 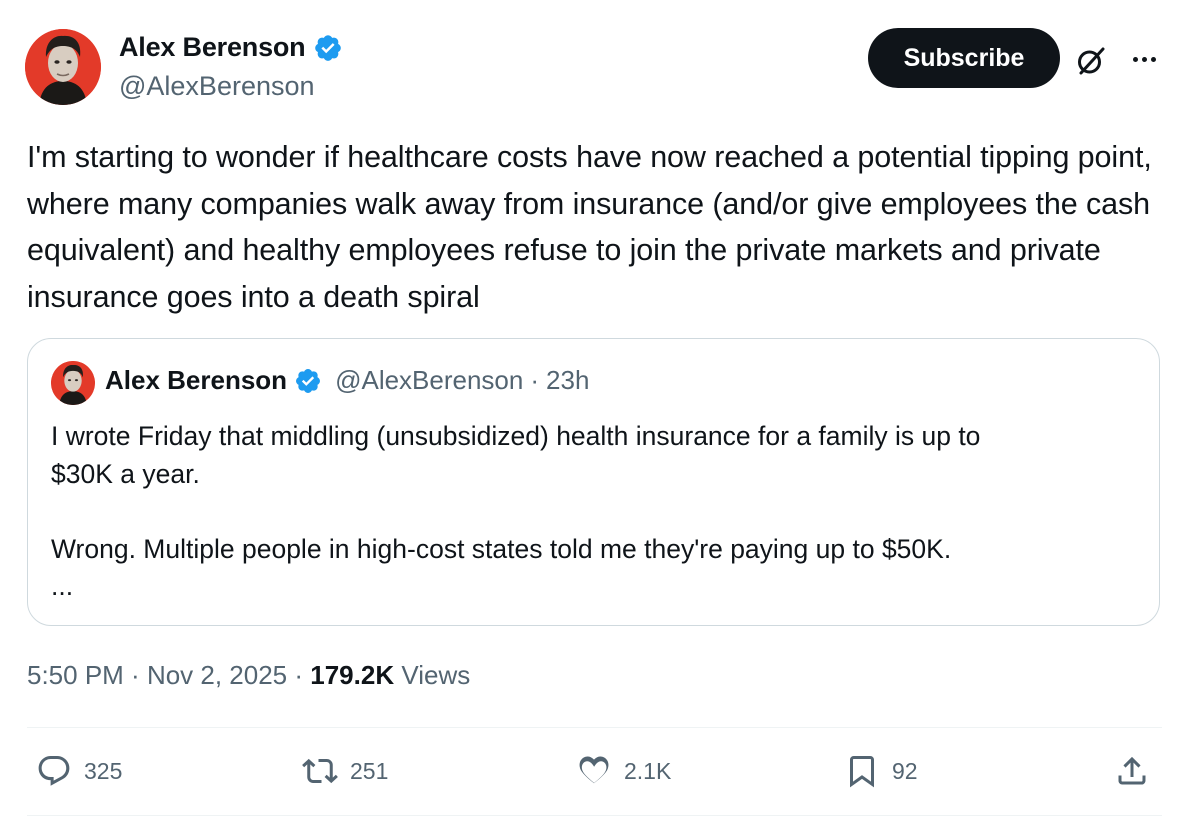 I want to click on quoted-tweet-header: Alex Berenson @AlexBerenson · 23h, so click(x=347, y=380).